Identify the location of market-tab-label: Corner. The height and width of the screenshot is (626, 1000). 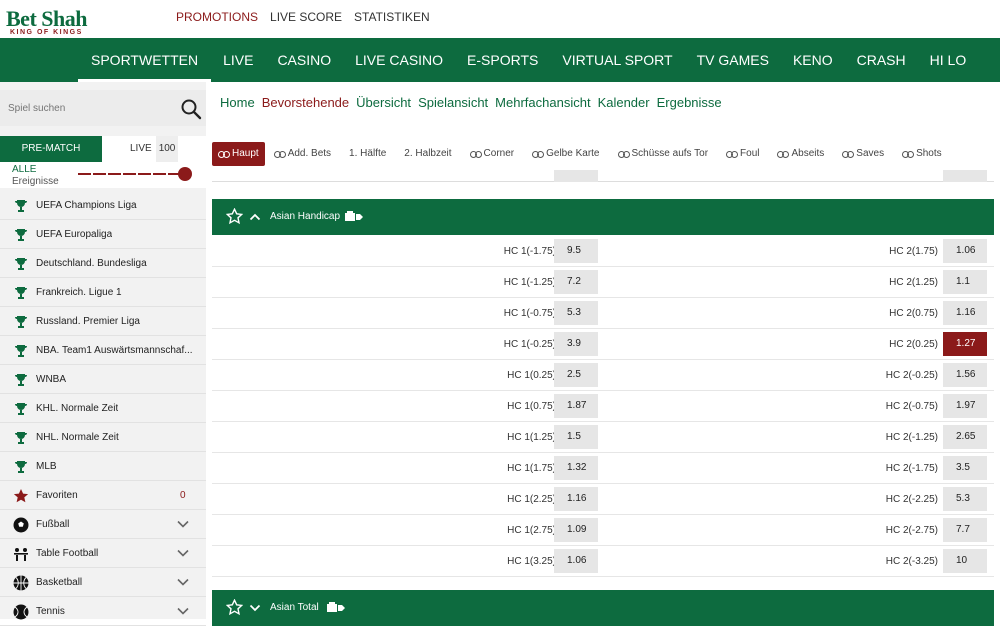
(499, 153).